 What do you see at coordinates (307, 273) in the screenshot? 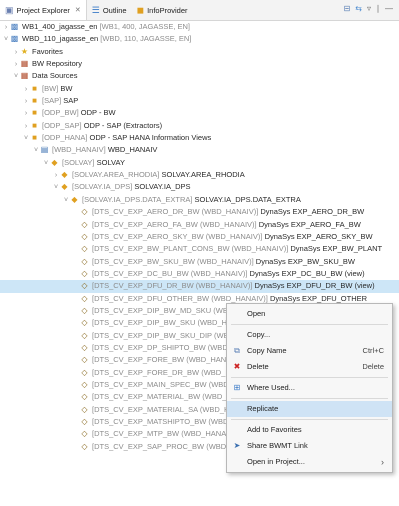
I see `tree-item-label: DynaSys EXP_DC_BU_BW (view)` at bounding box center [307, 273].